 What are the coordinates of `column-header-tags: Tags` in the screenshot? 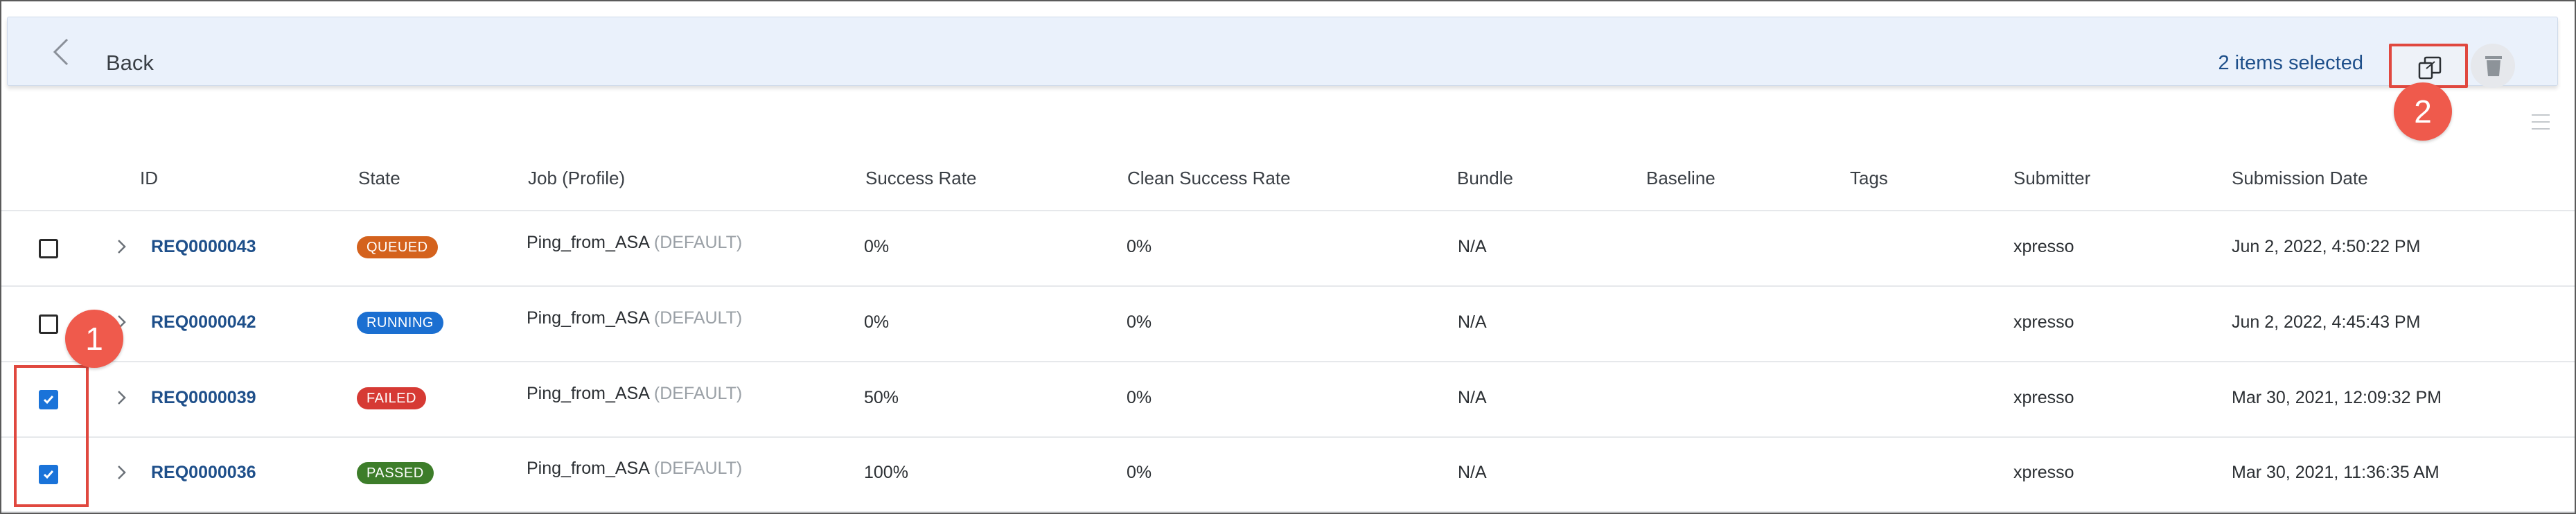 It's located at (1869, 178).